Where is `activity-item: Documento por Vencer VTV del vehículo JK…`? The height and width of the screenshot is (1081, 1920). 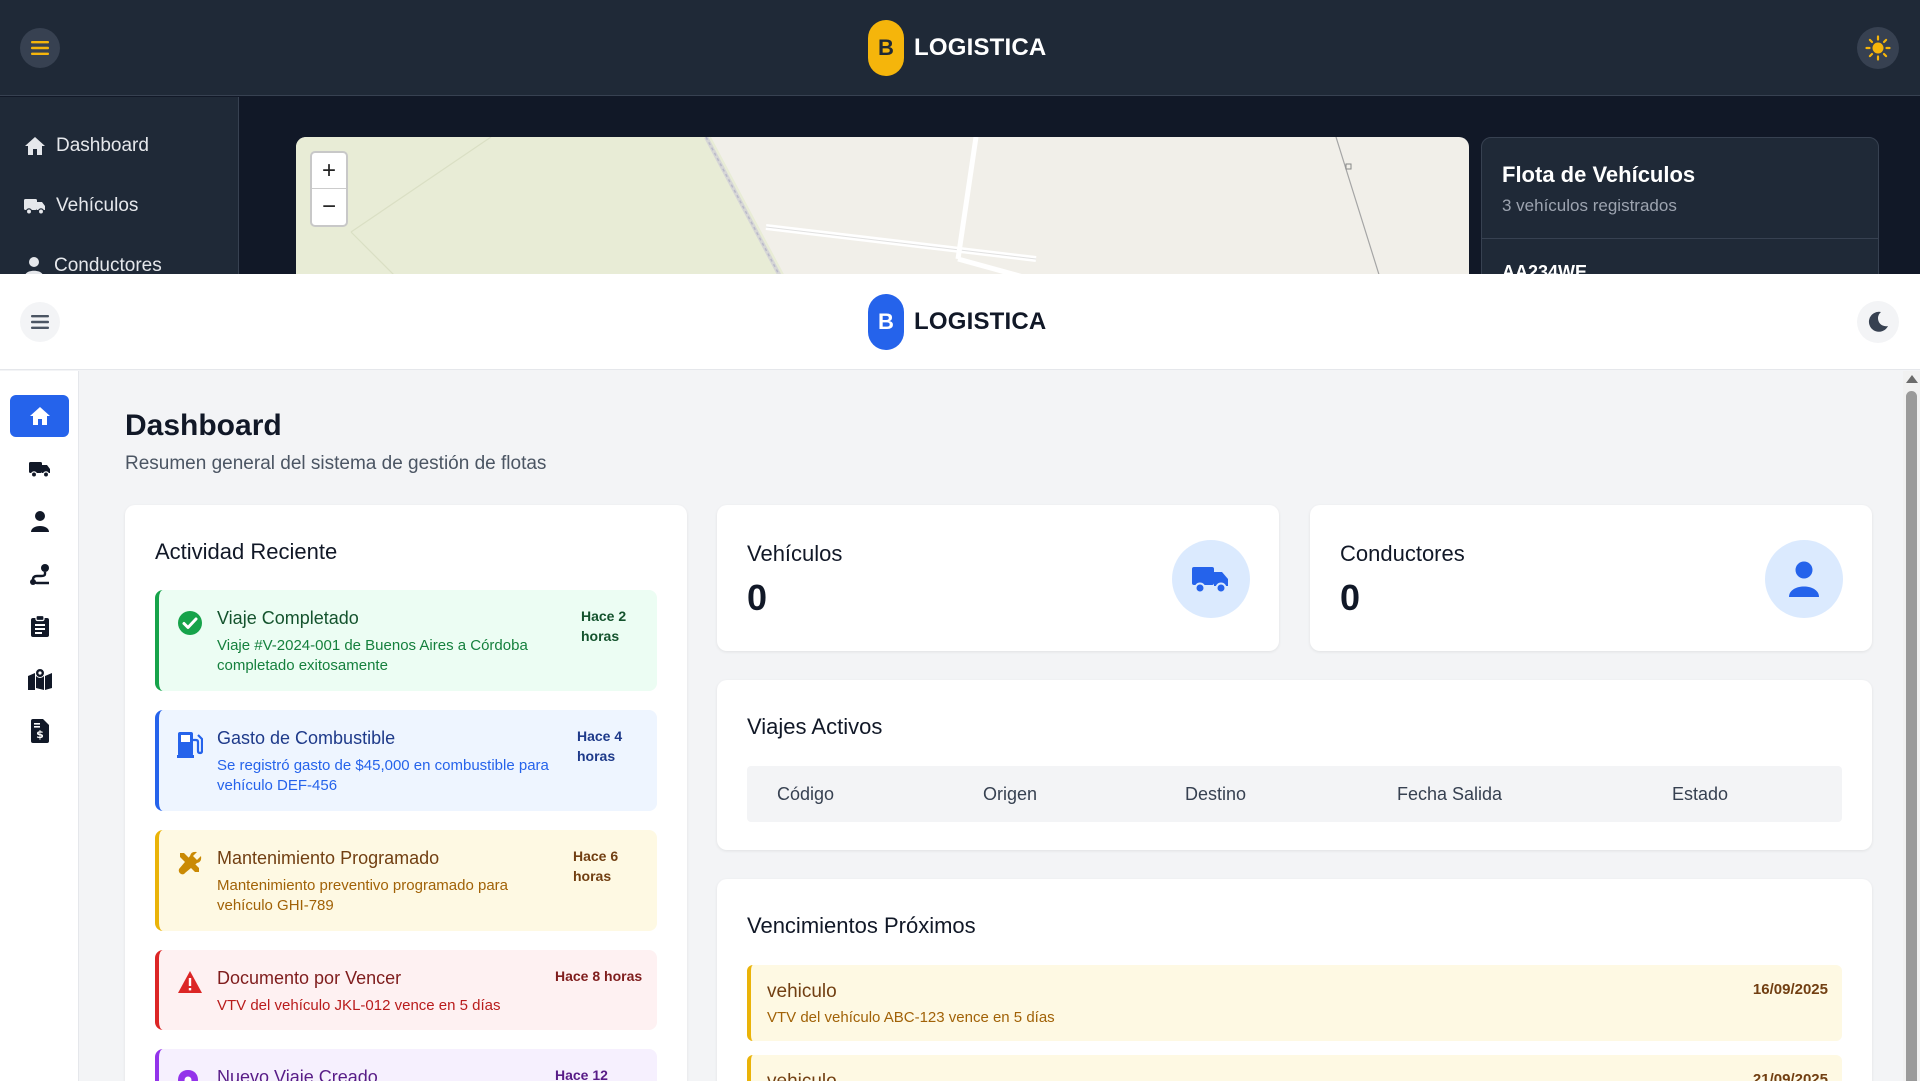 activity-item: Documento por Vencer VTV del vehículo JK… is located at coordinates (406, 990).